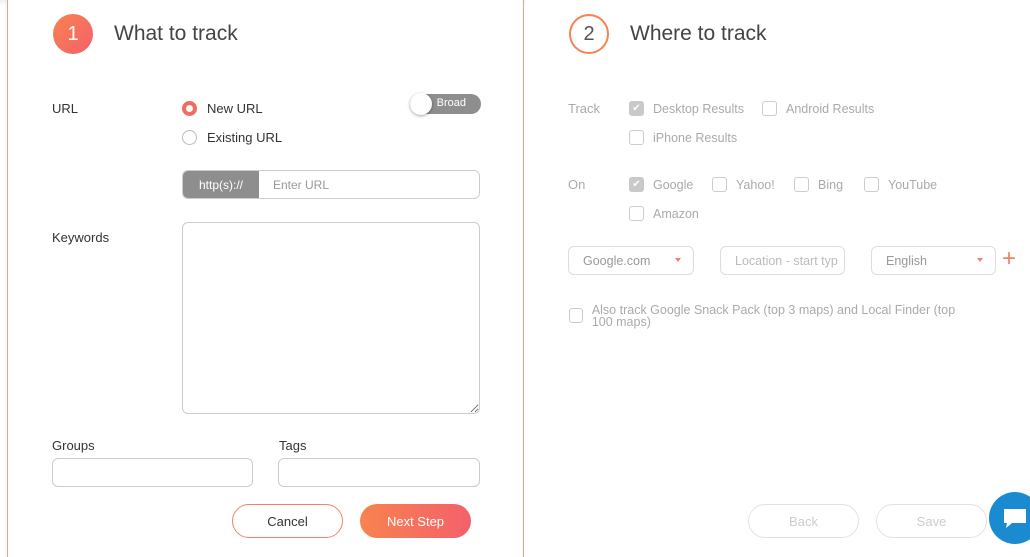  I want to click on next-step-button: Next Step, so click(415, 521).